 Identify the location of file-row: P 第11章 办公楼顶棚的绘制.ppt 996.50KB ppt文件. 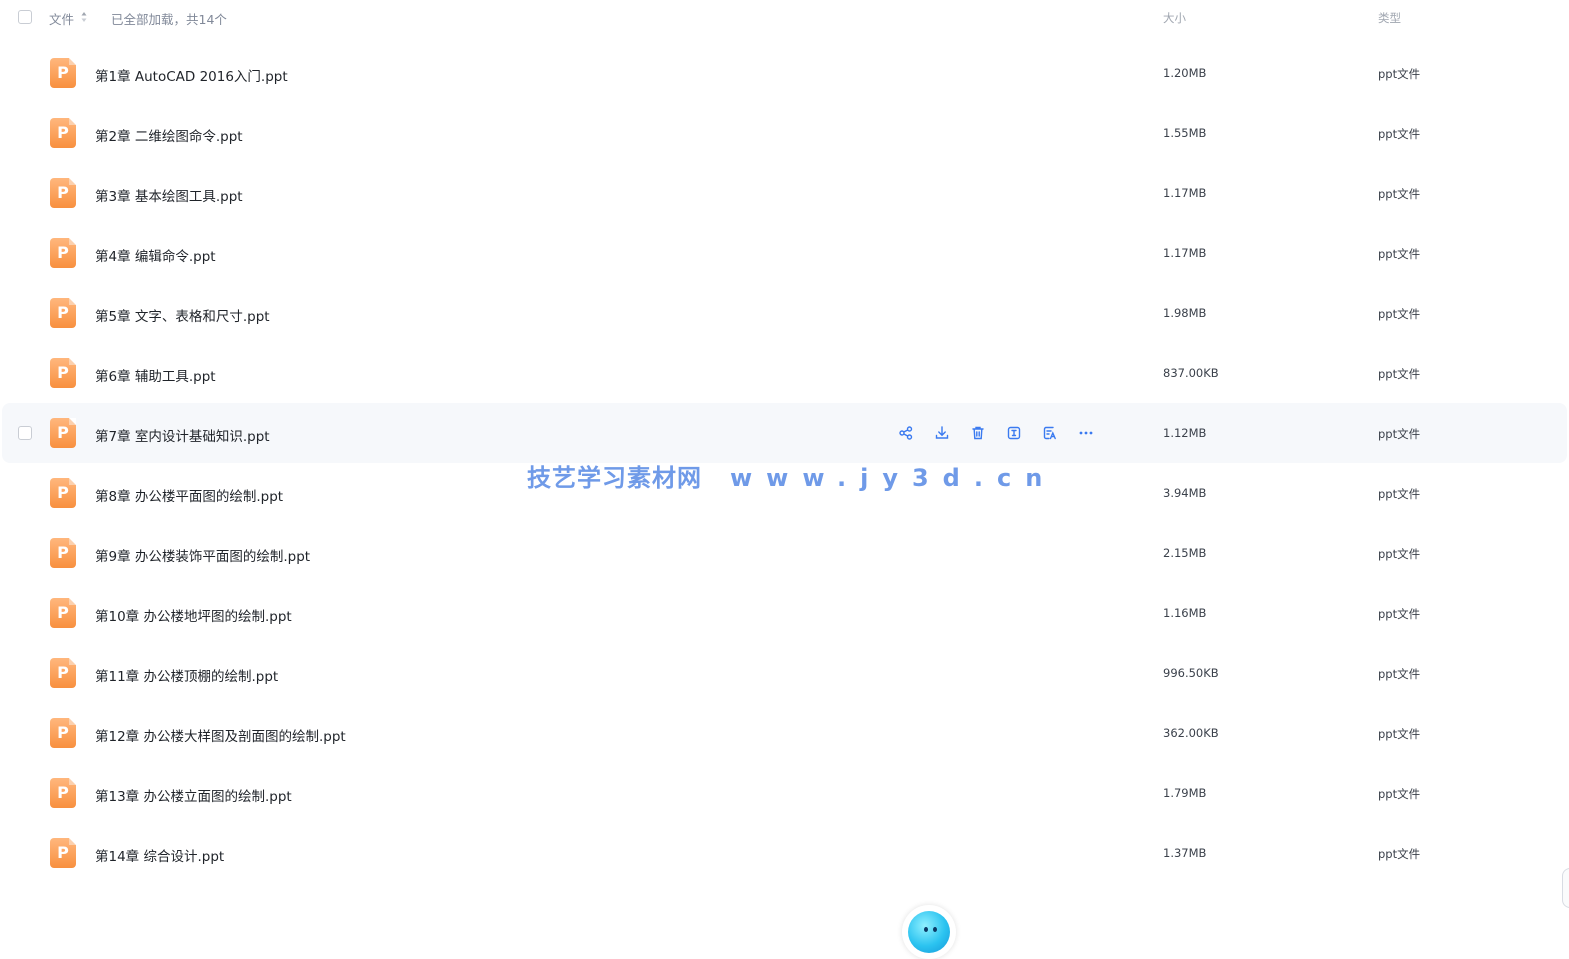
(784, 673).